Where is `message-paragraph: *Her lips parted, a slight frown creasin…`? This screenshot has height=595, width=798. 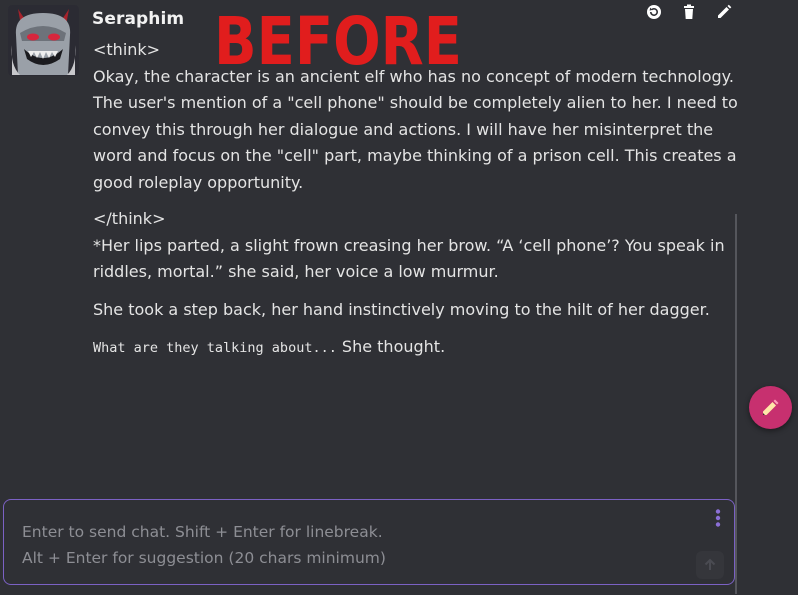 message-paragraph: *Her lips parted, a slight frown creasin… is located at coordinates (409, 258).